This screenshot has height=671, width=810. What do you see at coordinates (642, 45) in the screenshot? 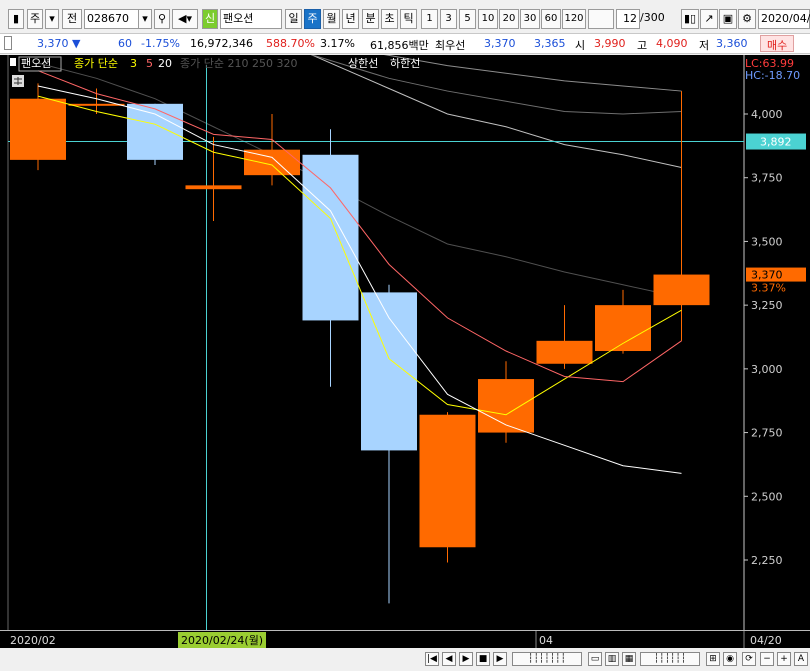
I see `high-label: 고` at bounding box center [642, 45].